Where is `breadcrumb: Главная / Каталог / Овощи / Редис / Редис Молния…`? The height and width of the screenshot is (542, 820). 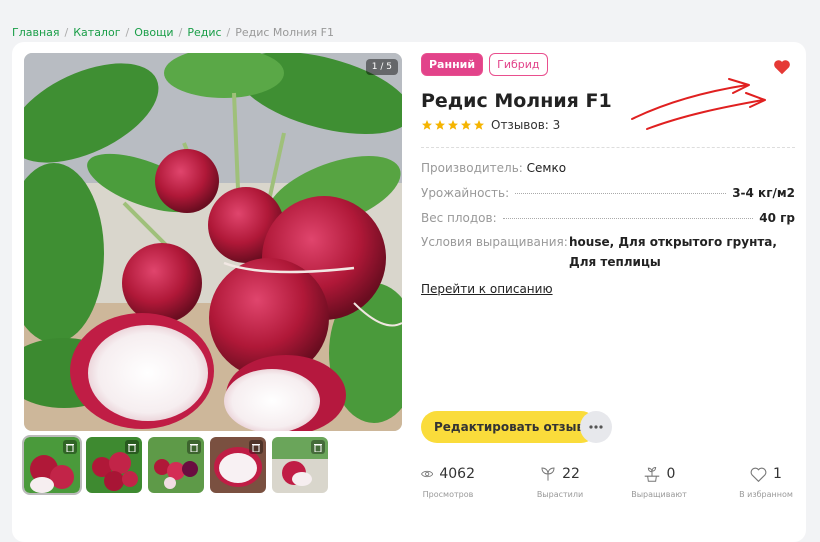 breadcrumb: Главная / Каталог / Овощи / Редис / Редис Молния… is located at coordinates (173, 32).